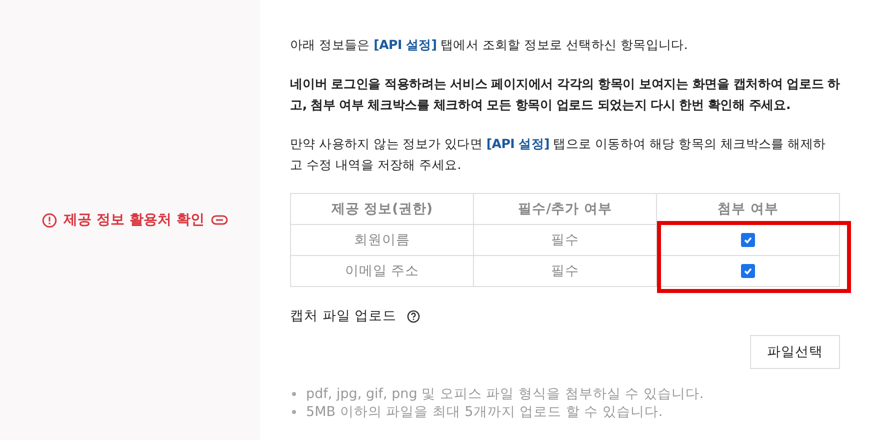  Describe the element at coordinates (413, 316) in the screenshot. I see `help-icon` at that location.